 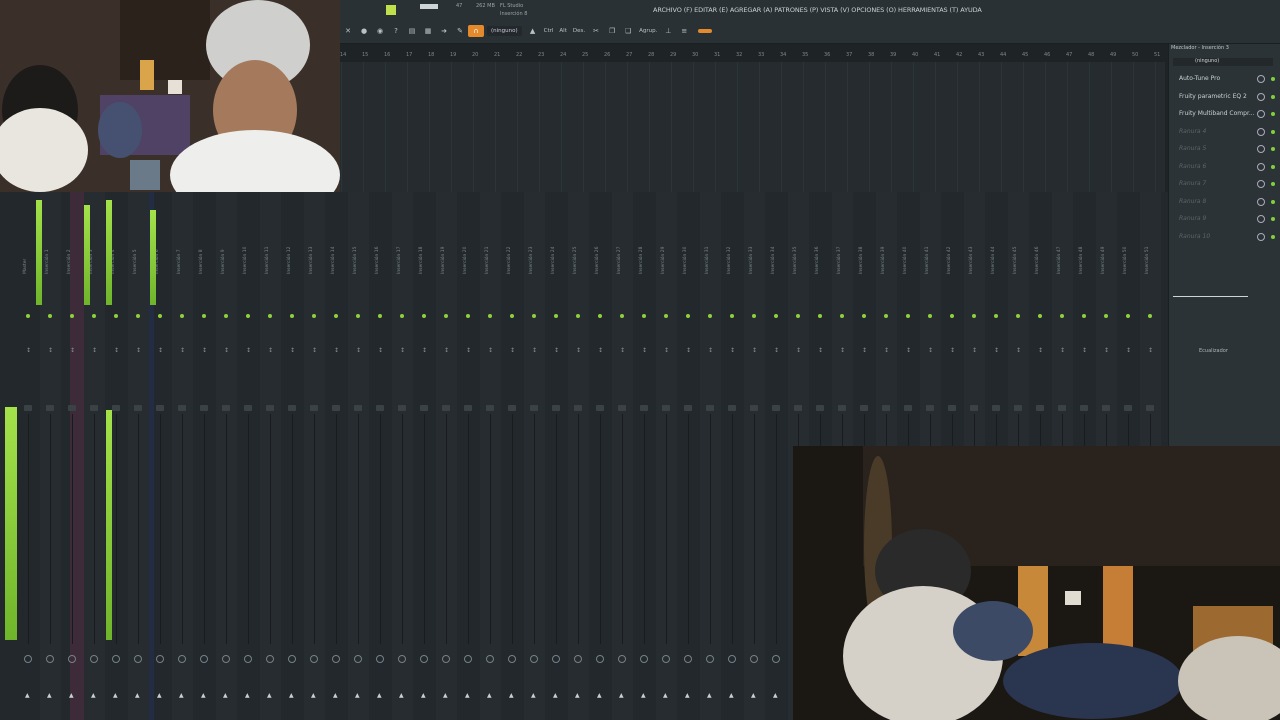 I want to click on list-icon: ≡, so click(x=684, y=31).